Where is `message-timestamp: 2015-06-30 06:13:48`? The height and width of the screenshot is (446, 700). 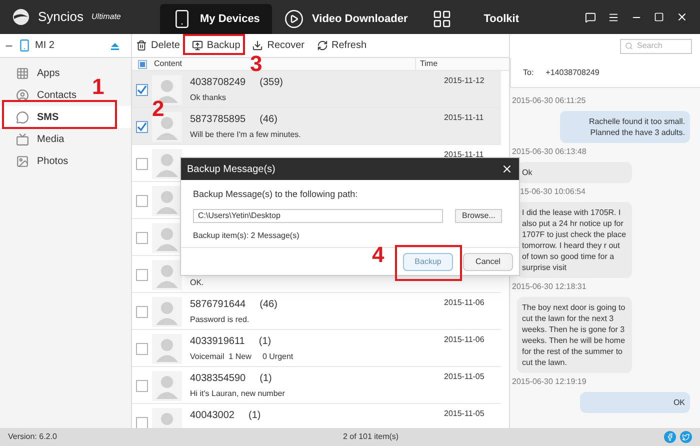
message-timestamp: 2015-06-30 06:13:48 is located at coordinates (549, 152).